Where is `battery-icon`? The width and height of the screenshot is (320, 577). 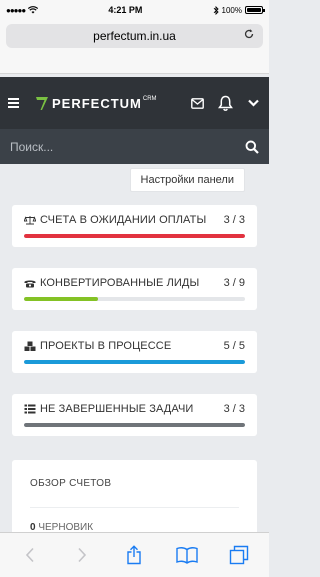 battery-icon is located at coordinates (255, 10).